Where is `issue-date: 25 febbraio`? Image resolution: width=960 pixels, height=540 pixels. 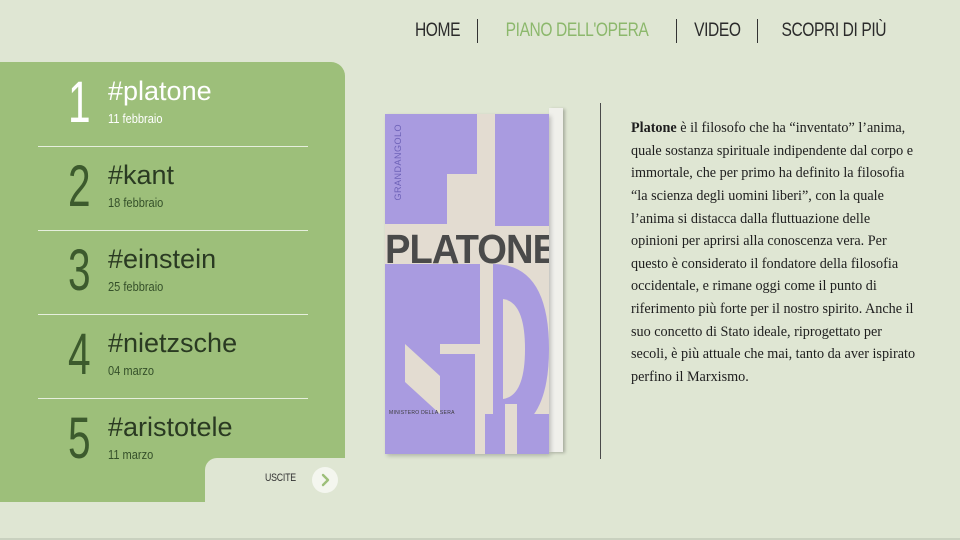 issue-date: 25 febbraio is located at coordinates (136, 286).